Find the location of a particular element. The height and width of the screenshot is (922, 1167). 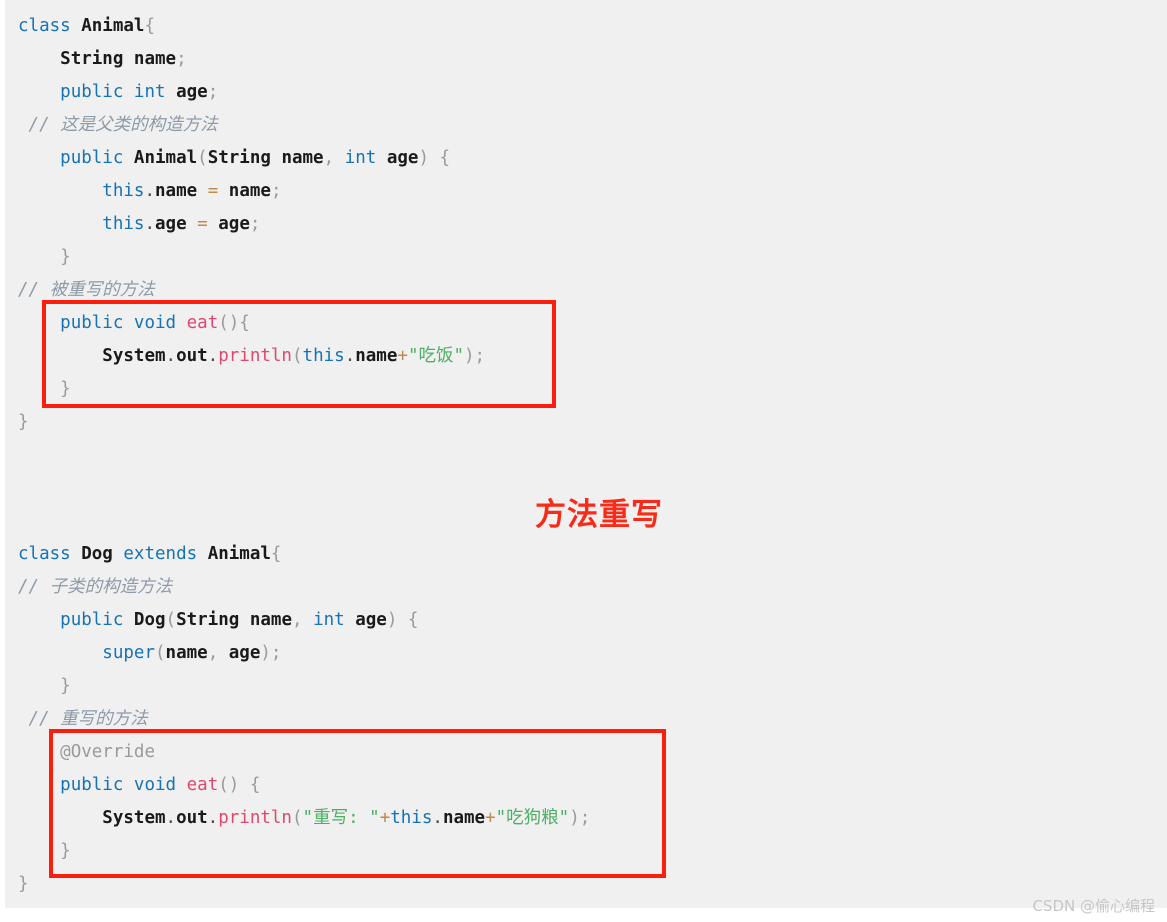

code-line: class Dog extends Animal{ is located at coordinates (586, 554).